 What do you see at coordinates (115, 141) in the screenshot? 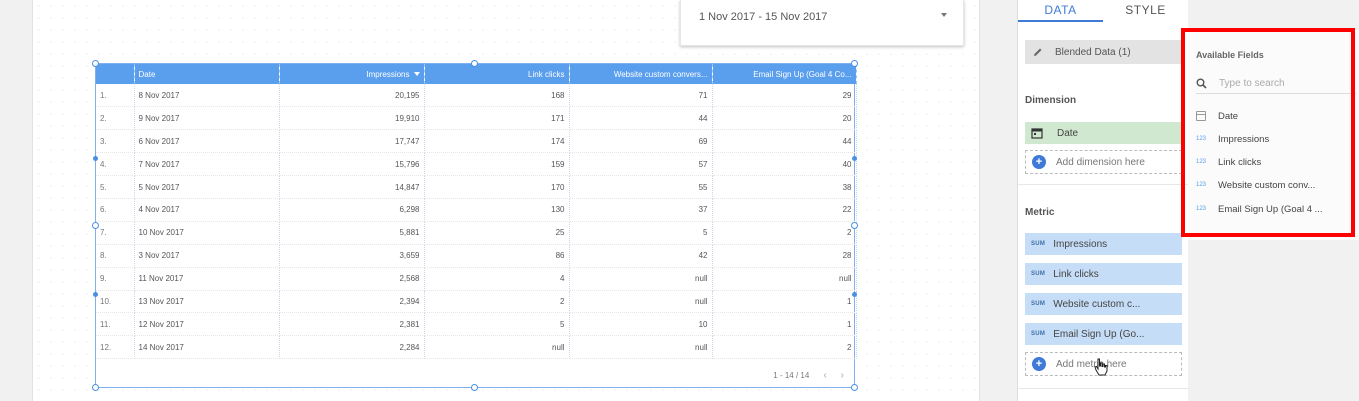
I see `table-cell: 3.` at bounding box center [115, 141].